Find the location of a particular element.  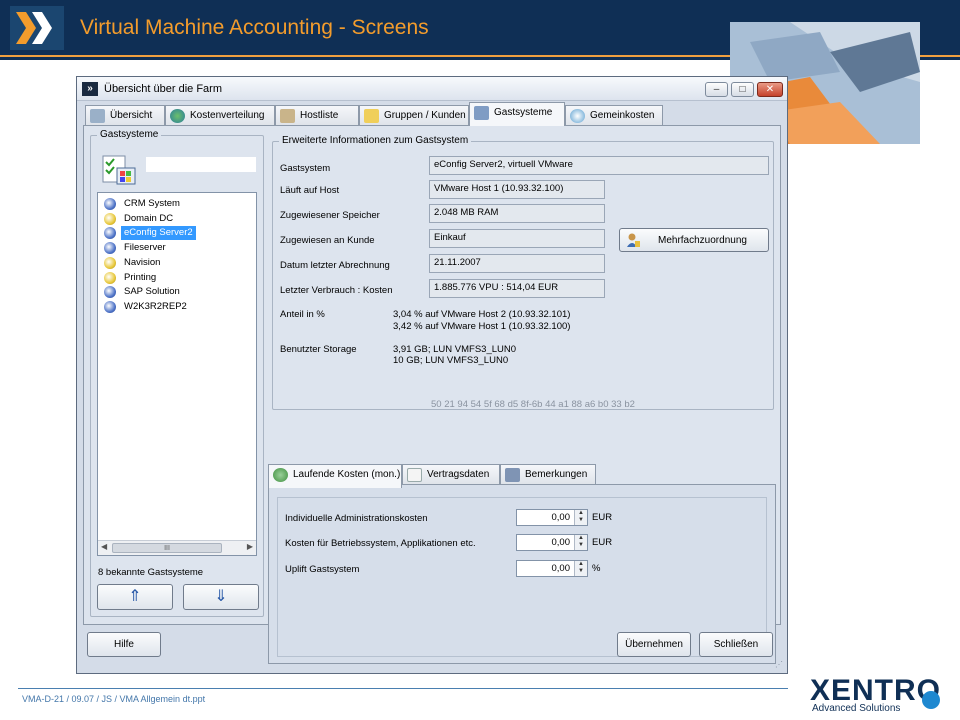

list-horizontal-scrollbar: ◀ III ▶ is located at coordinates (177, 547).